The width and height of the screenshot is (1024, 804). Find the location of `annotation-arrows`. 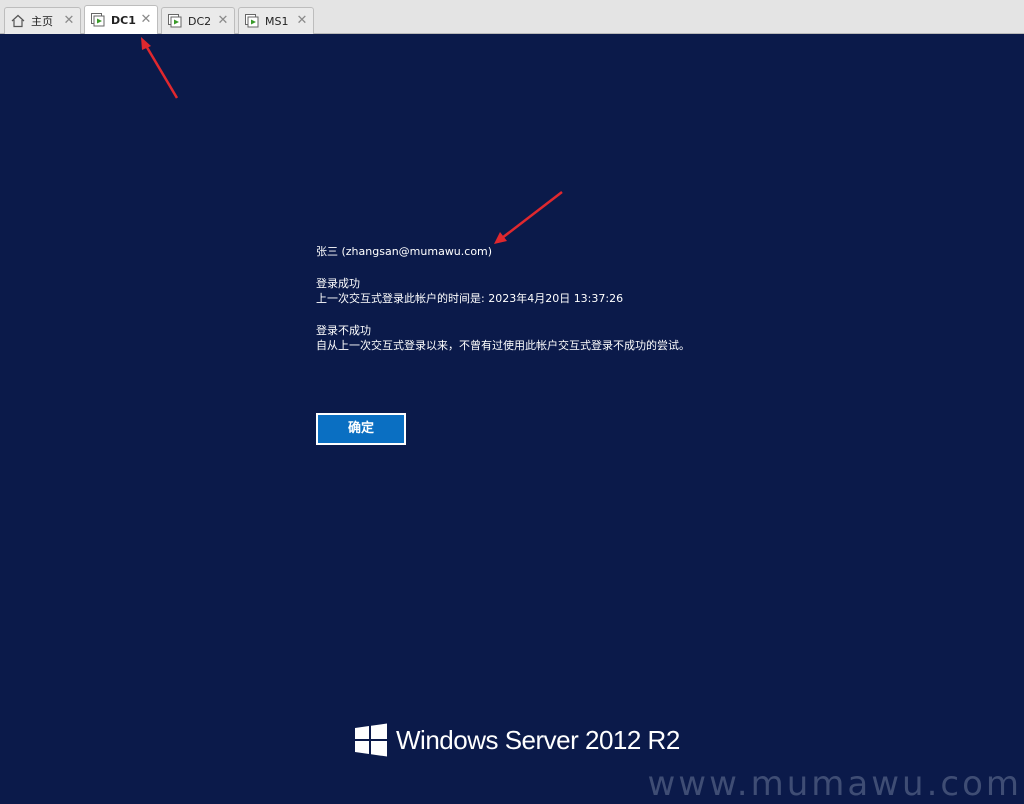

annotation-arrows is located at coordinates (352, 140).